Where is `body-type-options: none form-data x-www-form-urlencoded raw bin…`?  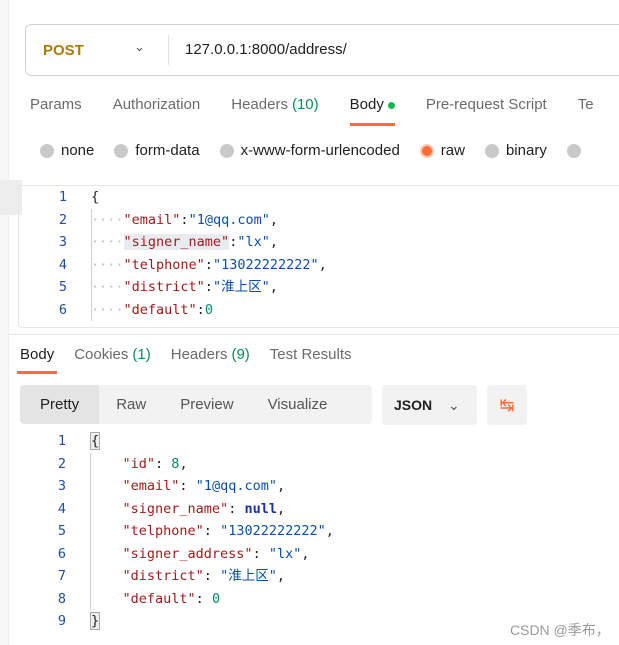
body-type-options: none form-data x-www-form-urlencoded raw bin… is located at coordinates (324, 150).